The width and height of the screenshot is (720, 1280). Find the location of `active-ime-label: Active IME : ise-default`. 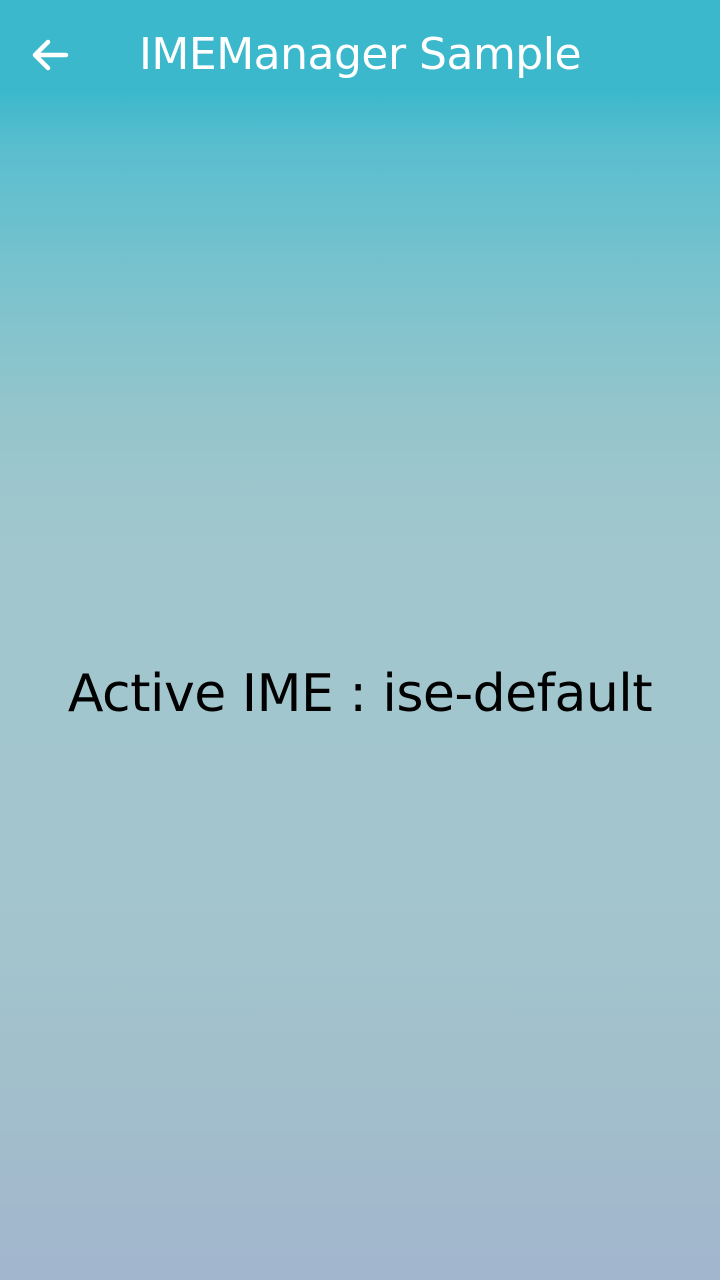

active-ime-label: Active IME : ise-default is located at coordinates (360, 694).